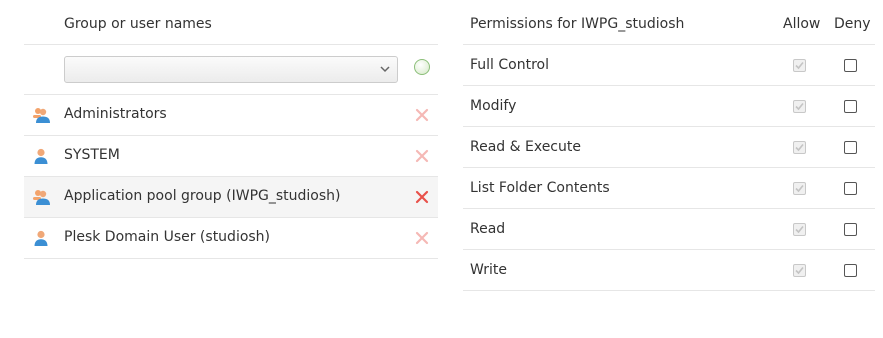 Image resolution: width=883 pixels, height=338 pixels. I want to click on permission-row-write: Write, so click(669, 270).